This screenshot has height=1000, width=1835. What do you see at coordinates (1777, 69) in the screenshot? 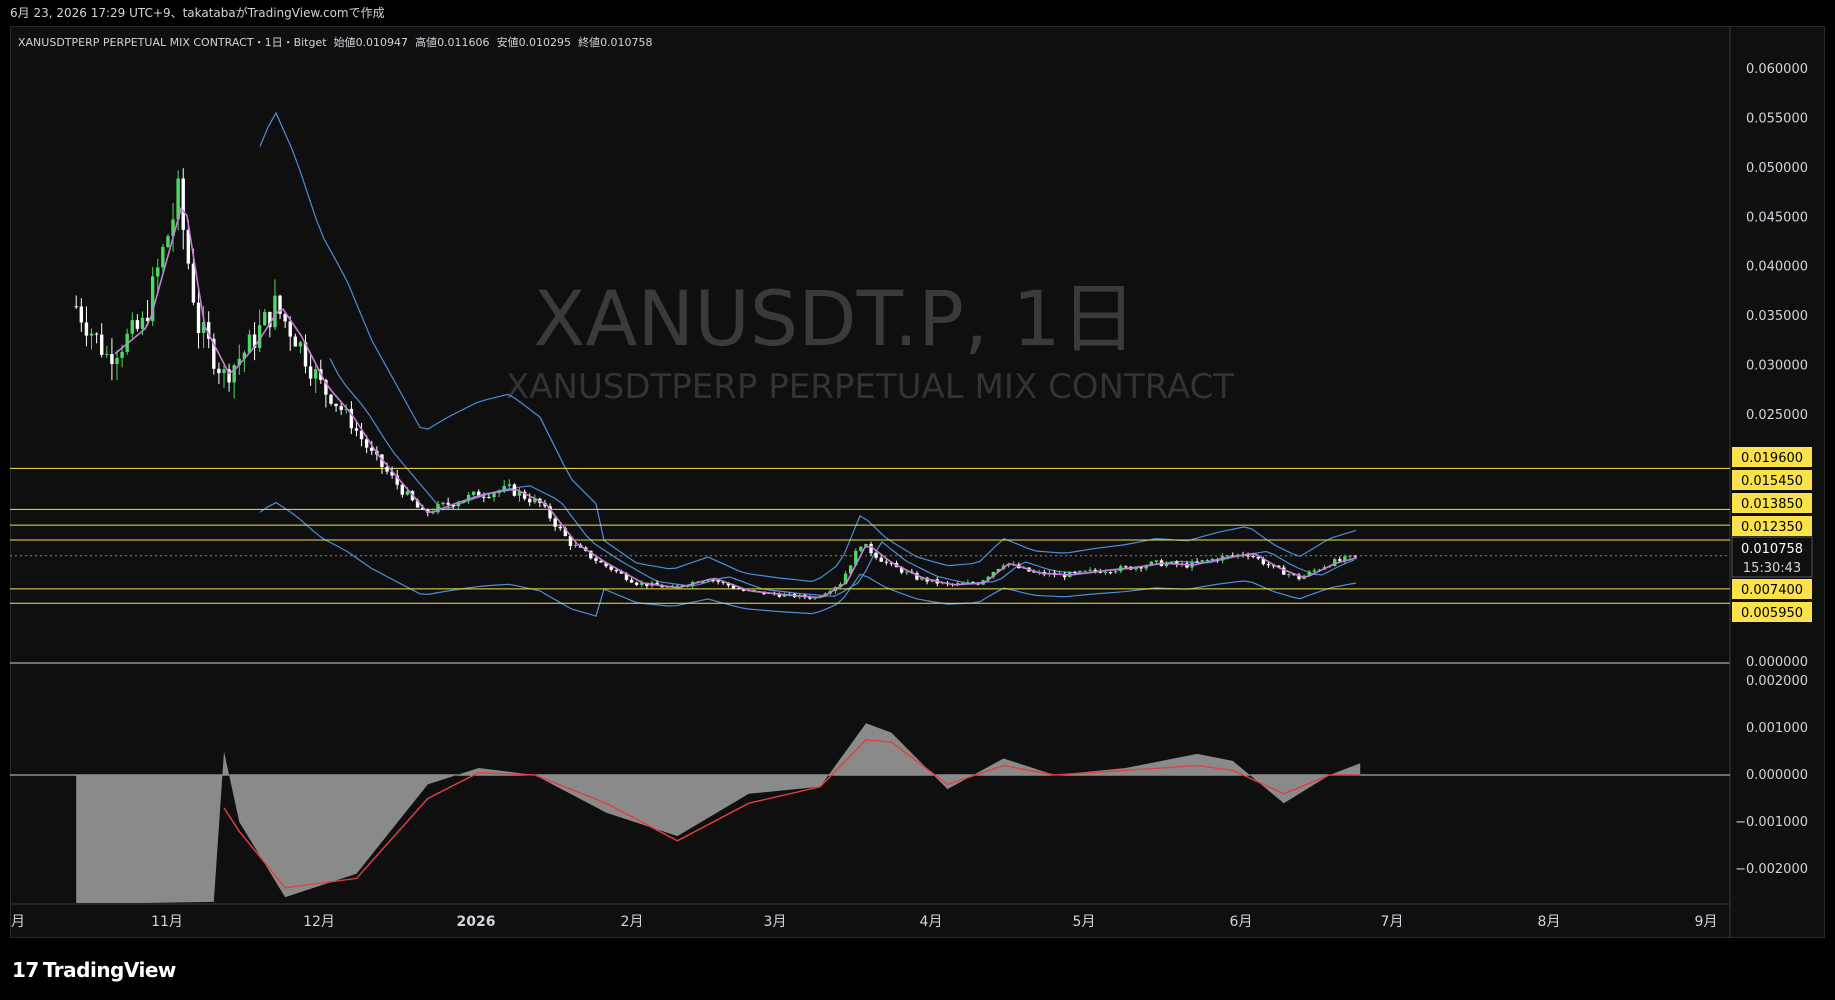
I see `price-axis-tick-label: 0.060000` at bounding box center [1777, 69].